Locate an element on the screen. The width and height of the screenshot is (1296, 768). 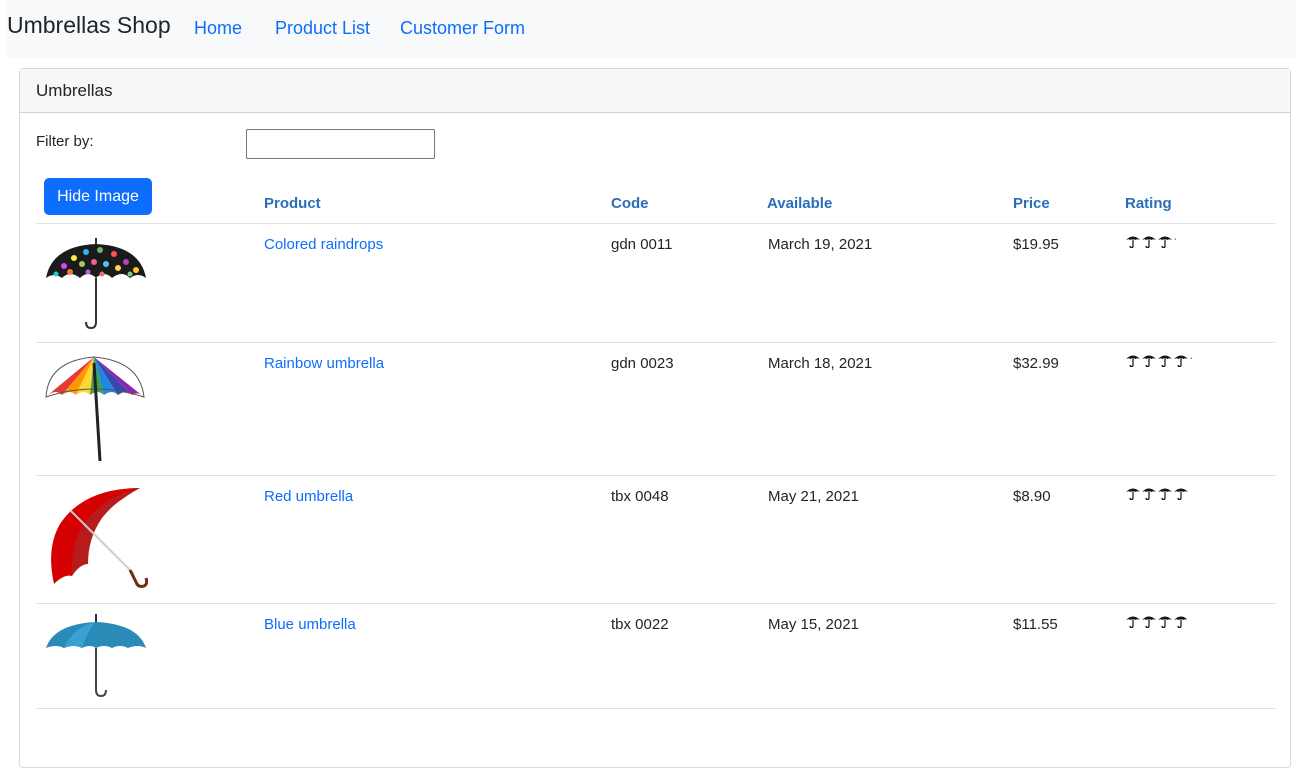
rainbow-umbrella-image is located at coordinates (95, 409).